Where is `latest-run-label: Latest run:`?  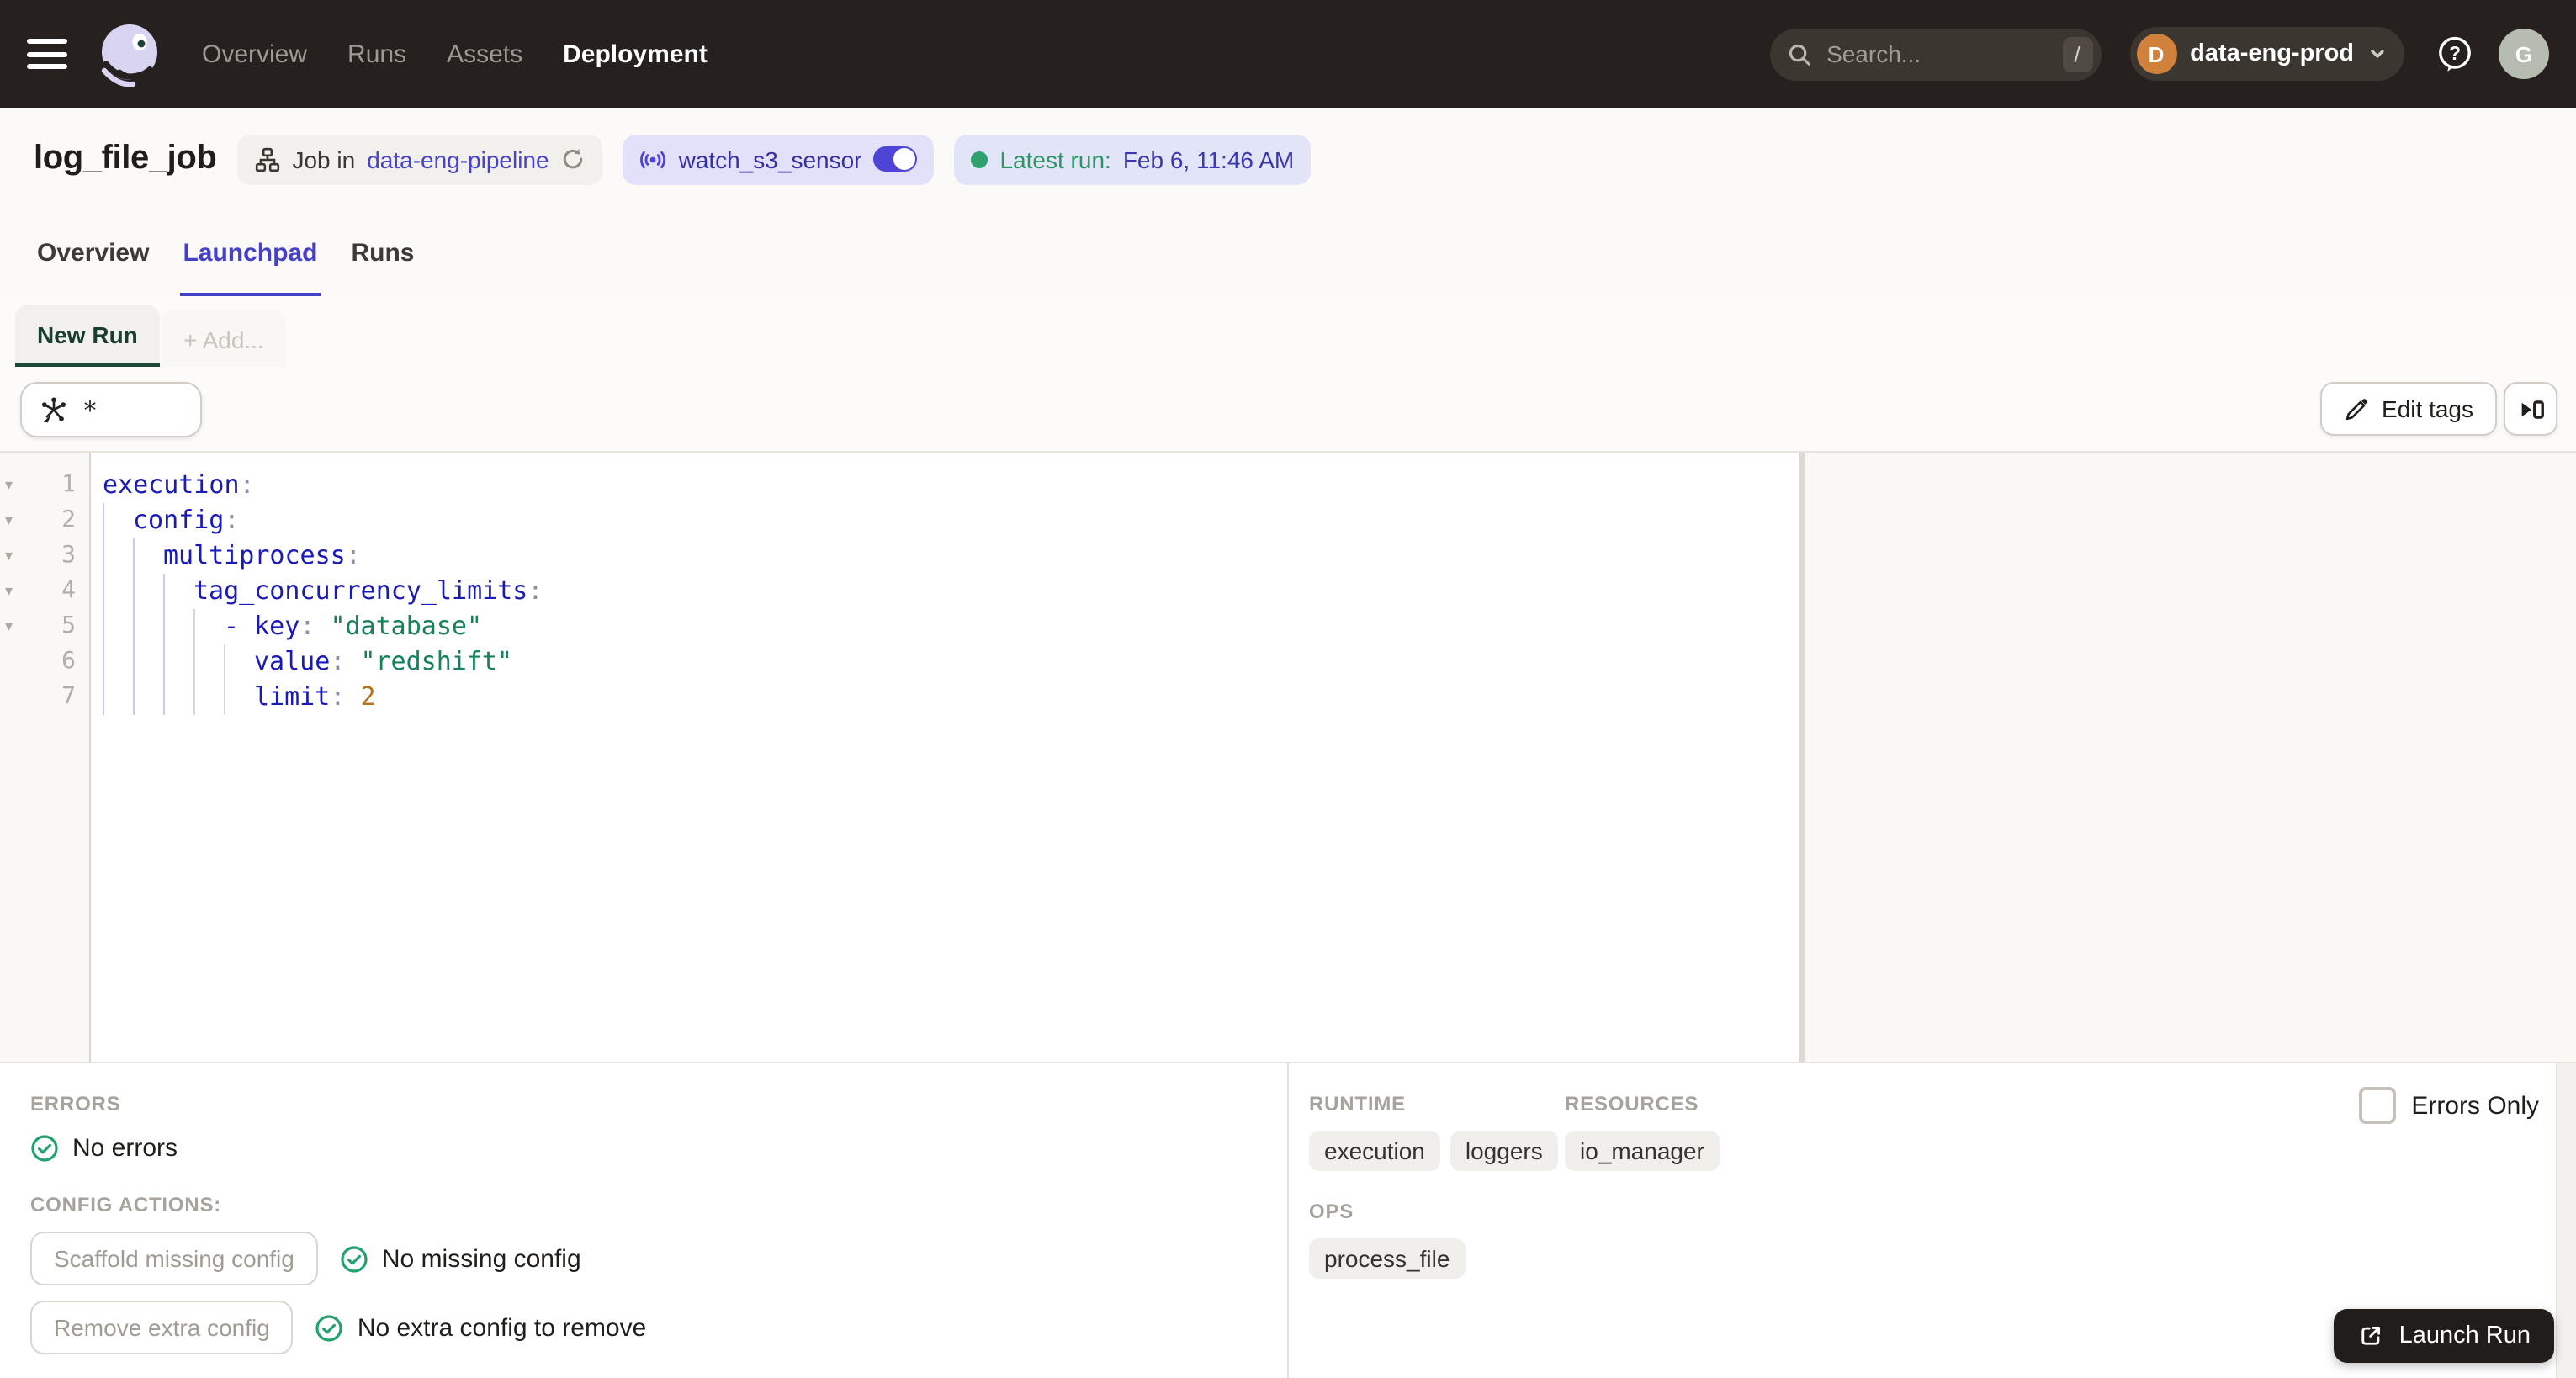 latest-run-label: Latest run: is located at coordinates (1055, 159).